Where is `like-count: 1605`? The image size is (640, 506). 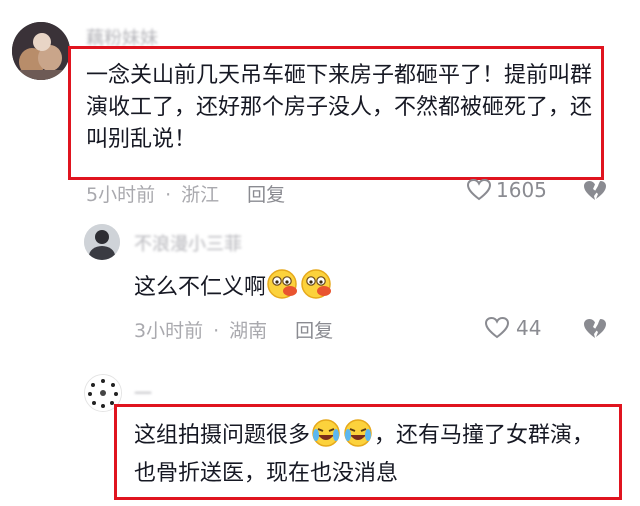
like-count: 1605 is located at coordinates (521, 190).